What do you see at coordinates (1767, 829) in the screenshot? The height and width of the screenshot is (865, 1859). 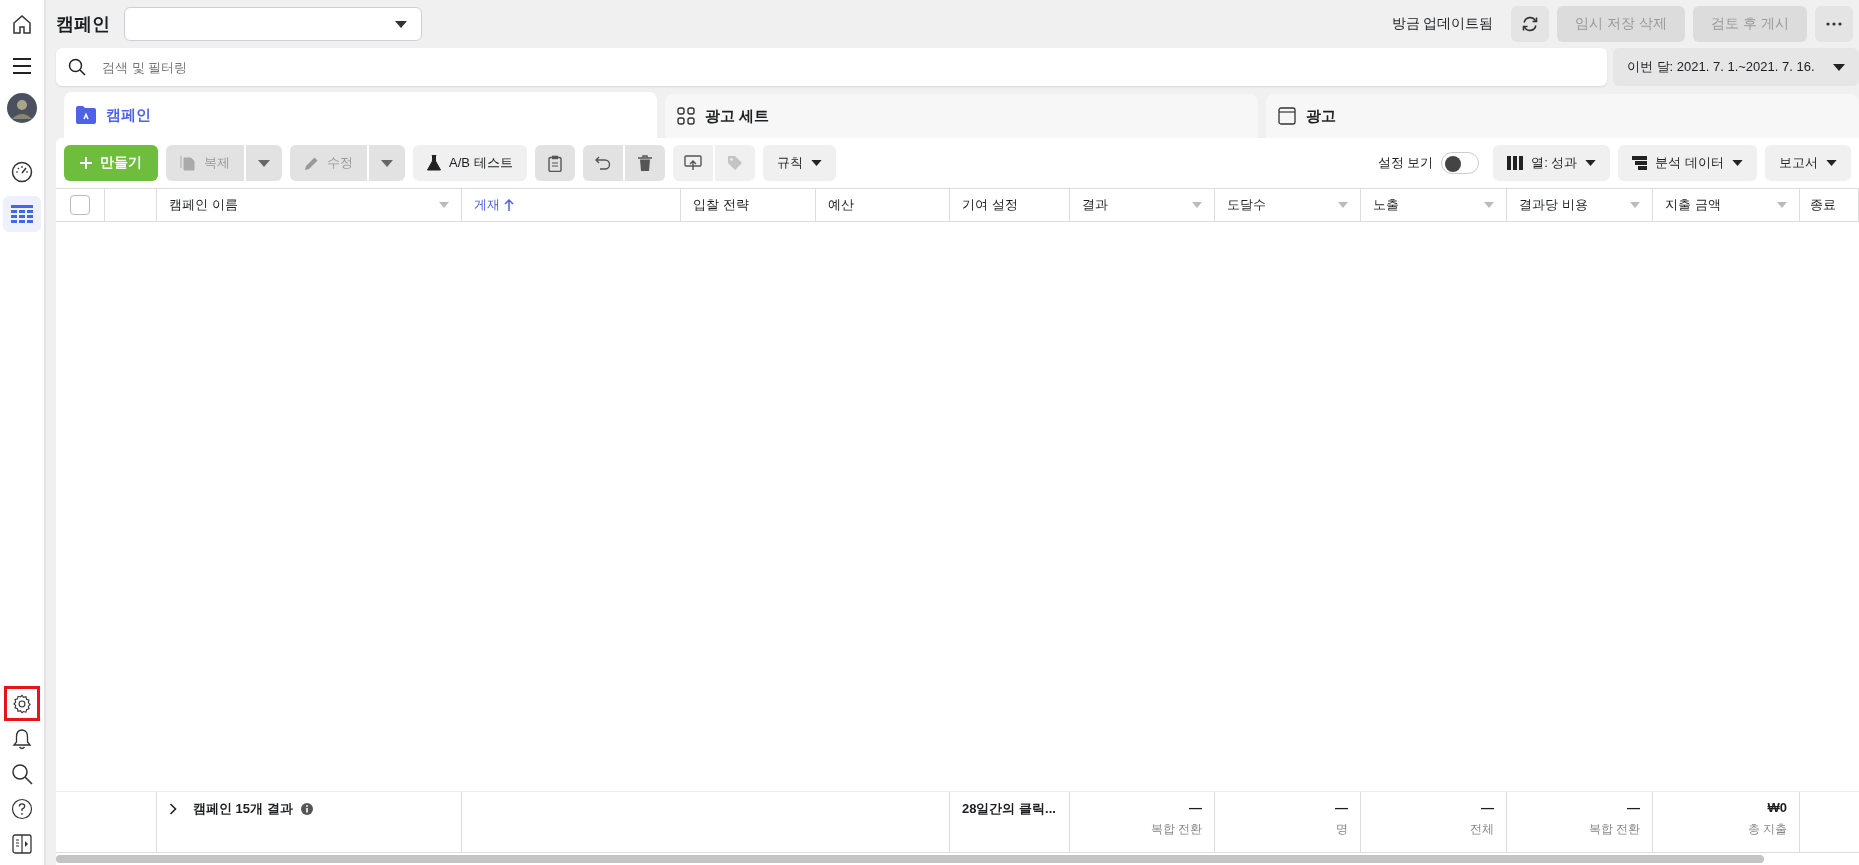 I see `summary-caption: 총 지출` at bounding box center [1767, 829].